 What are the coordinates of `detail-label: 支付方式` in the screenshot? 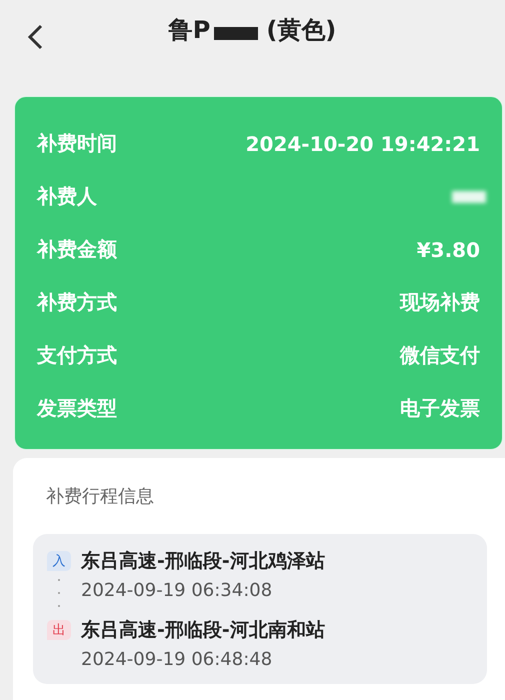 It's located at (77, 355).